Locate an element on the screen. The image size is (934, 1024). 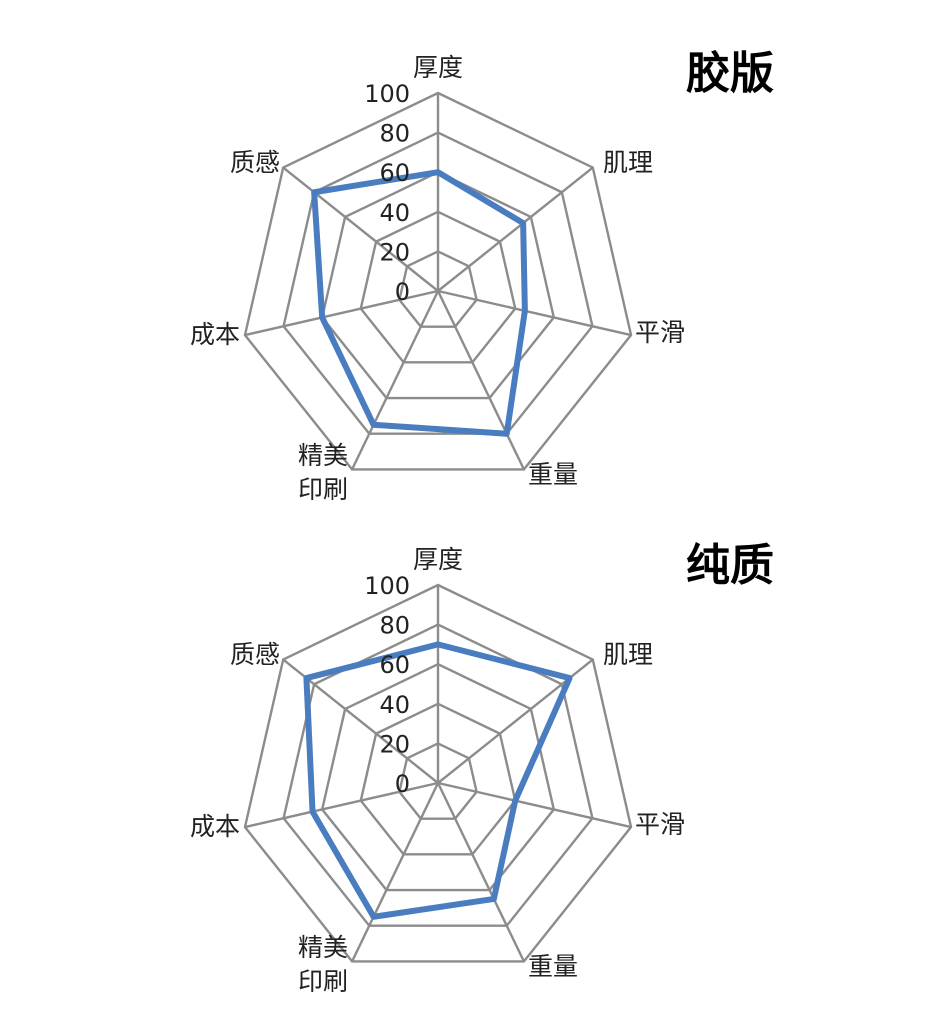
chart-title: 胶版 is located at coordinates (730, 73).